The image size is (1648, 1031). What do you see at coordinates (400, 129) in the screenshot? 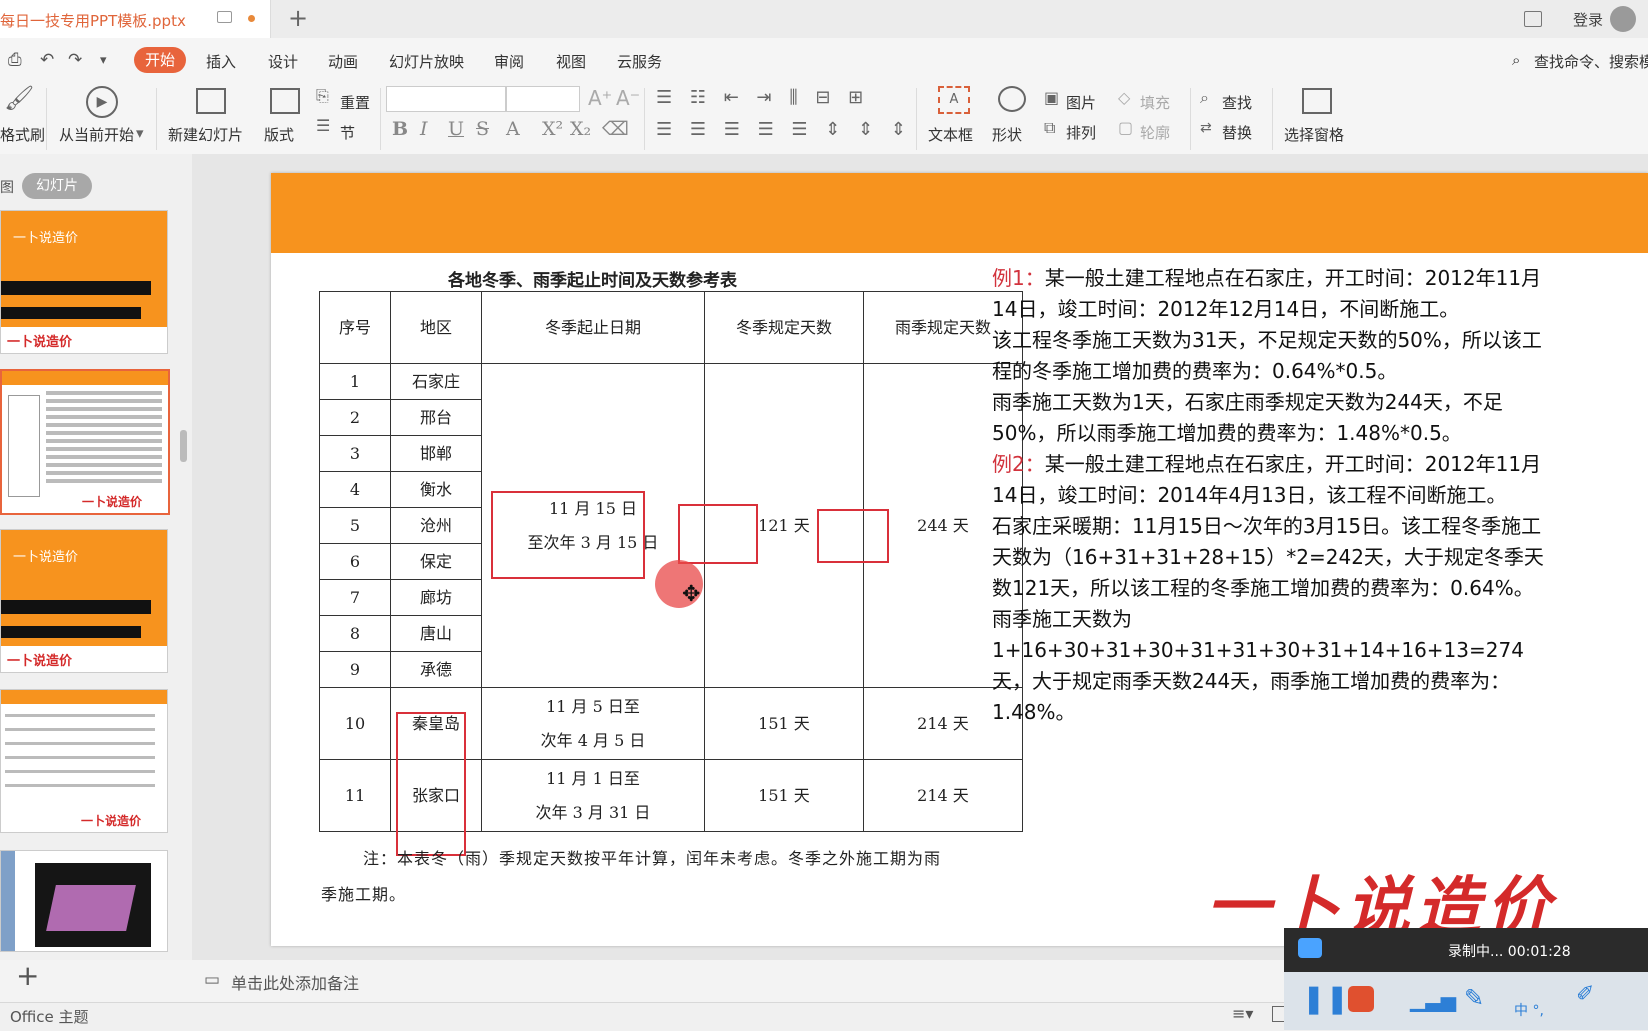
I see `bold-icon: B` at bounding box center [400, 129].